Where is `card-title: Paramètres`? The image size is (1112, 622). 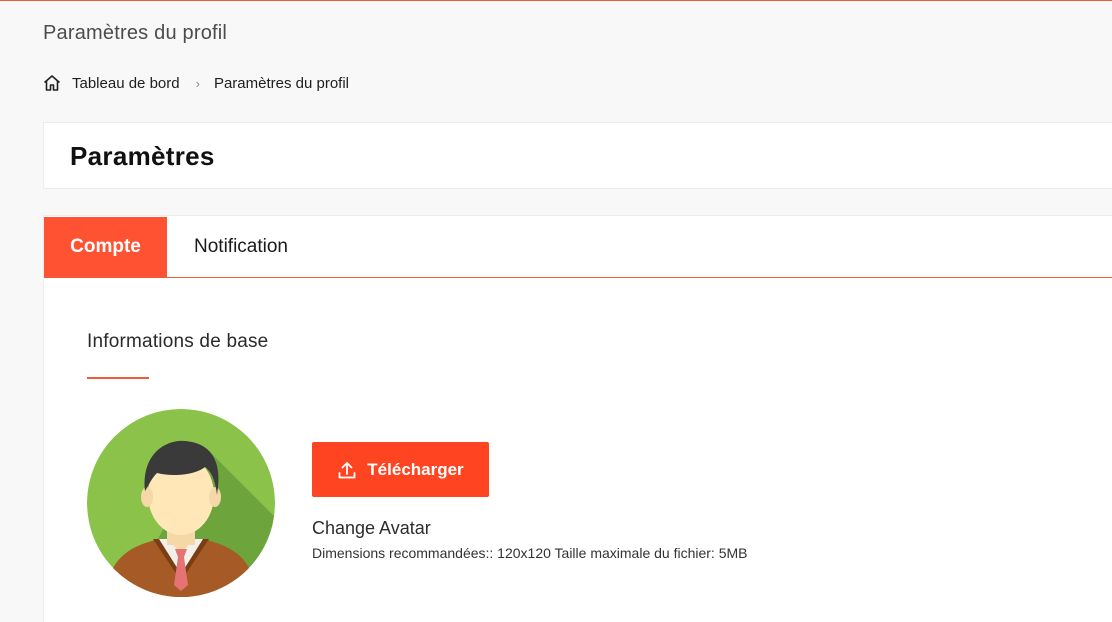
card-title: Paramètres is located at coordinates (142, 156).